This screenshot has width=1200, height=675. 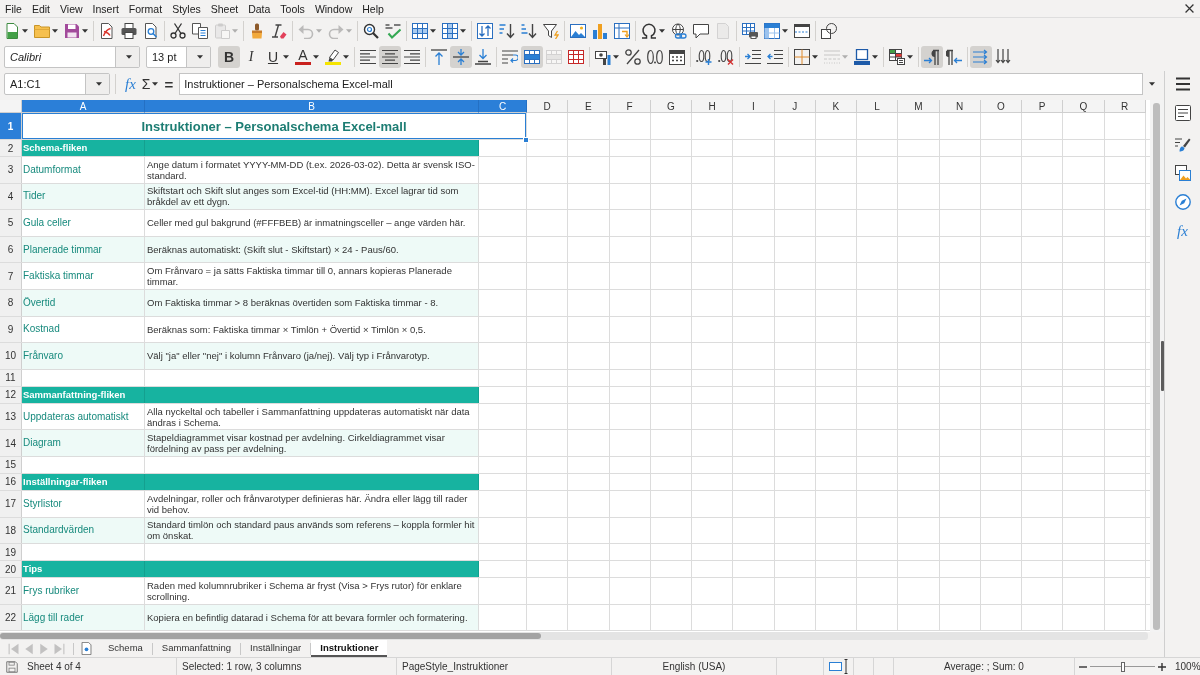 What do you see at coordinates (1182, 202) in the screenshot?
I see `compass-icon` at bounding box center [1182, 202].